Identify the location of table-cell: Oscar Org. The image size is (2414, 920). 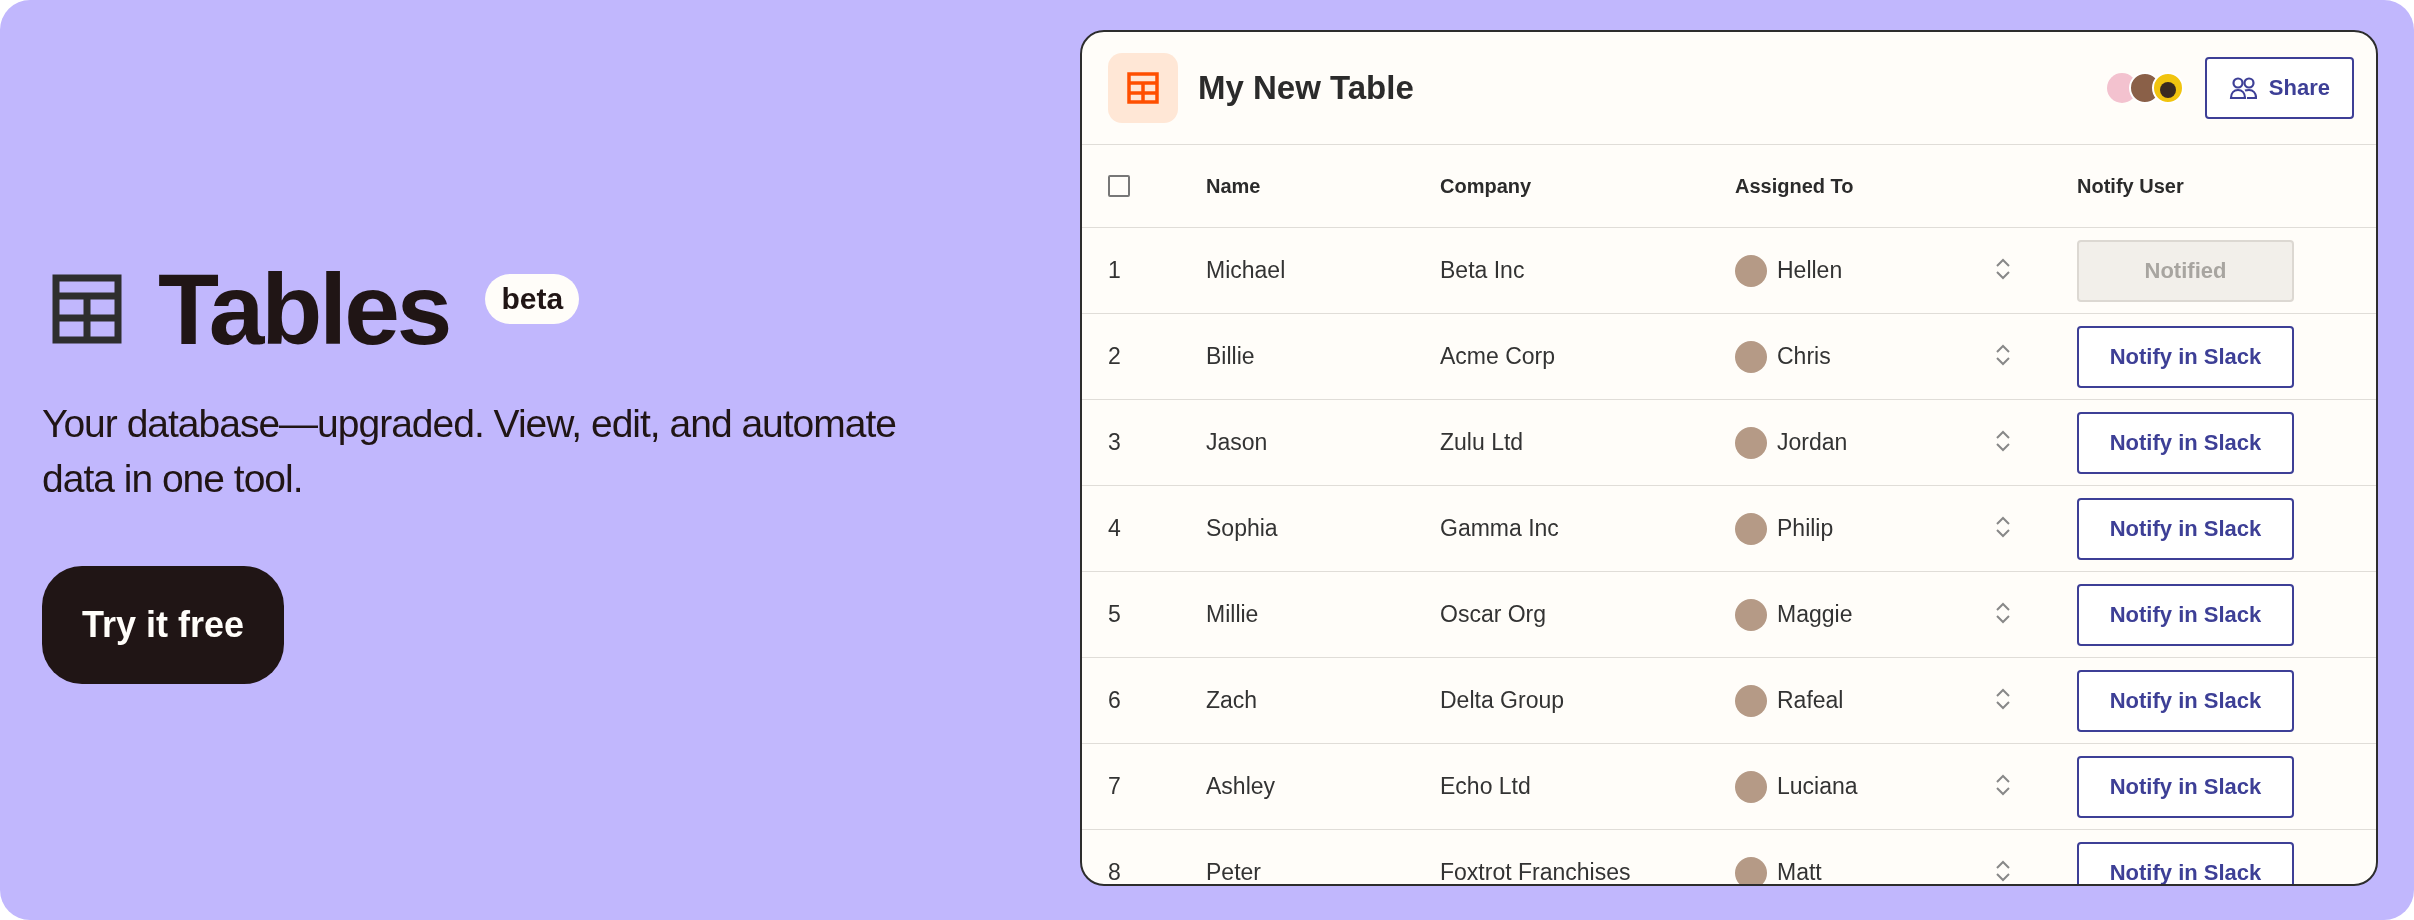
(1493, 614).